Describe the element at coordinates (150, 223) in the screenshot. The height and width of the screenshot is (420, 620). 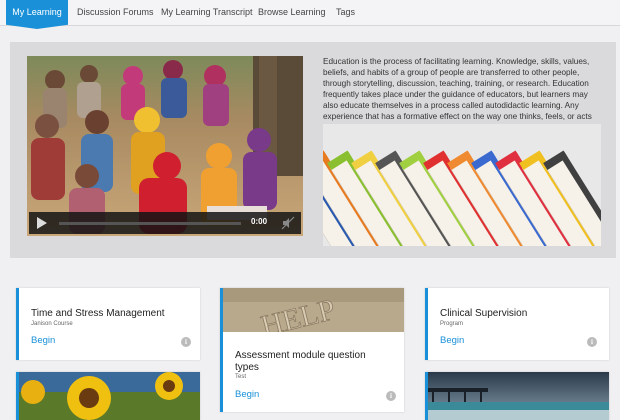
I see `video-progress-bar` at that location.